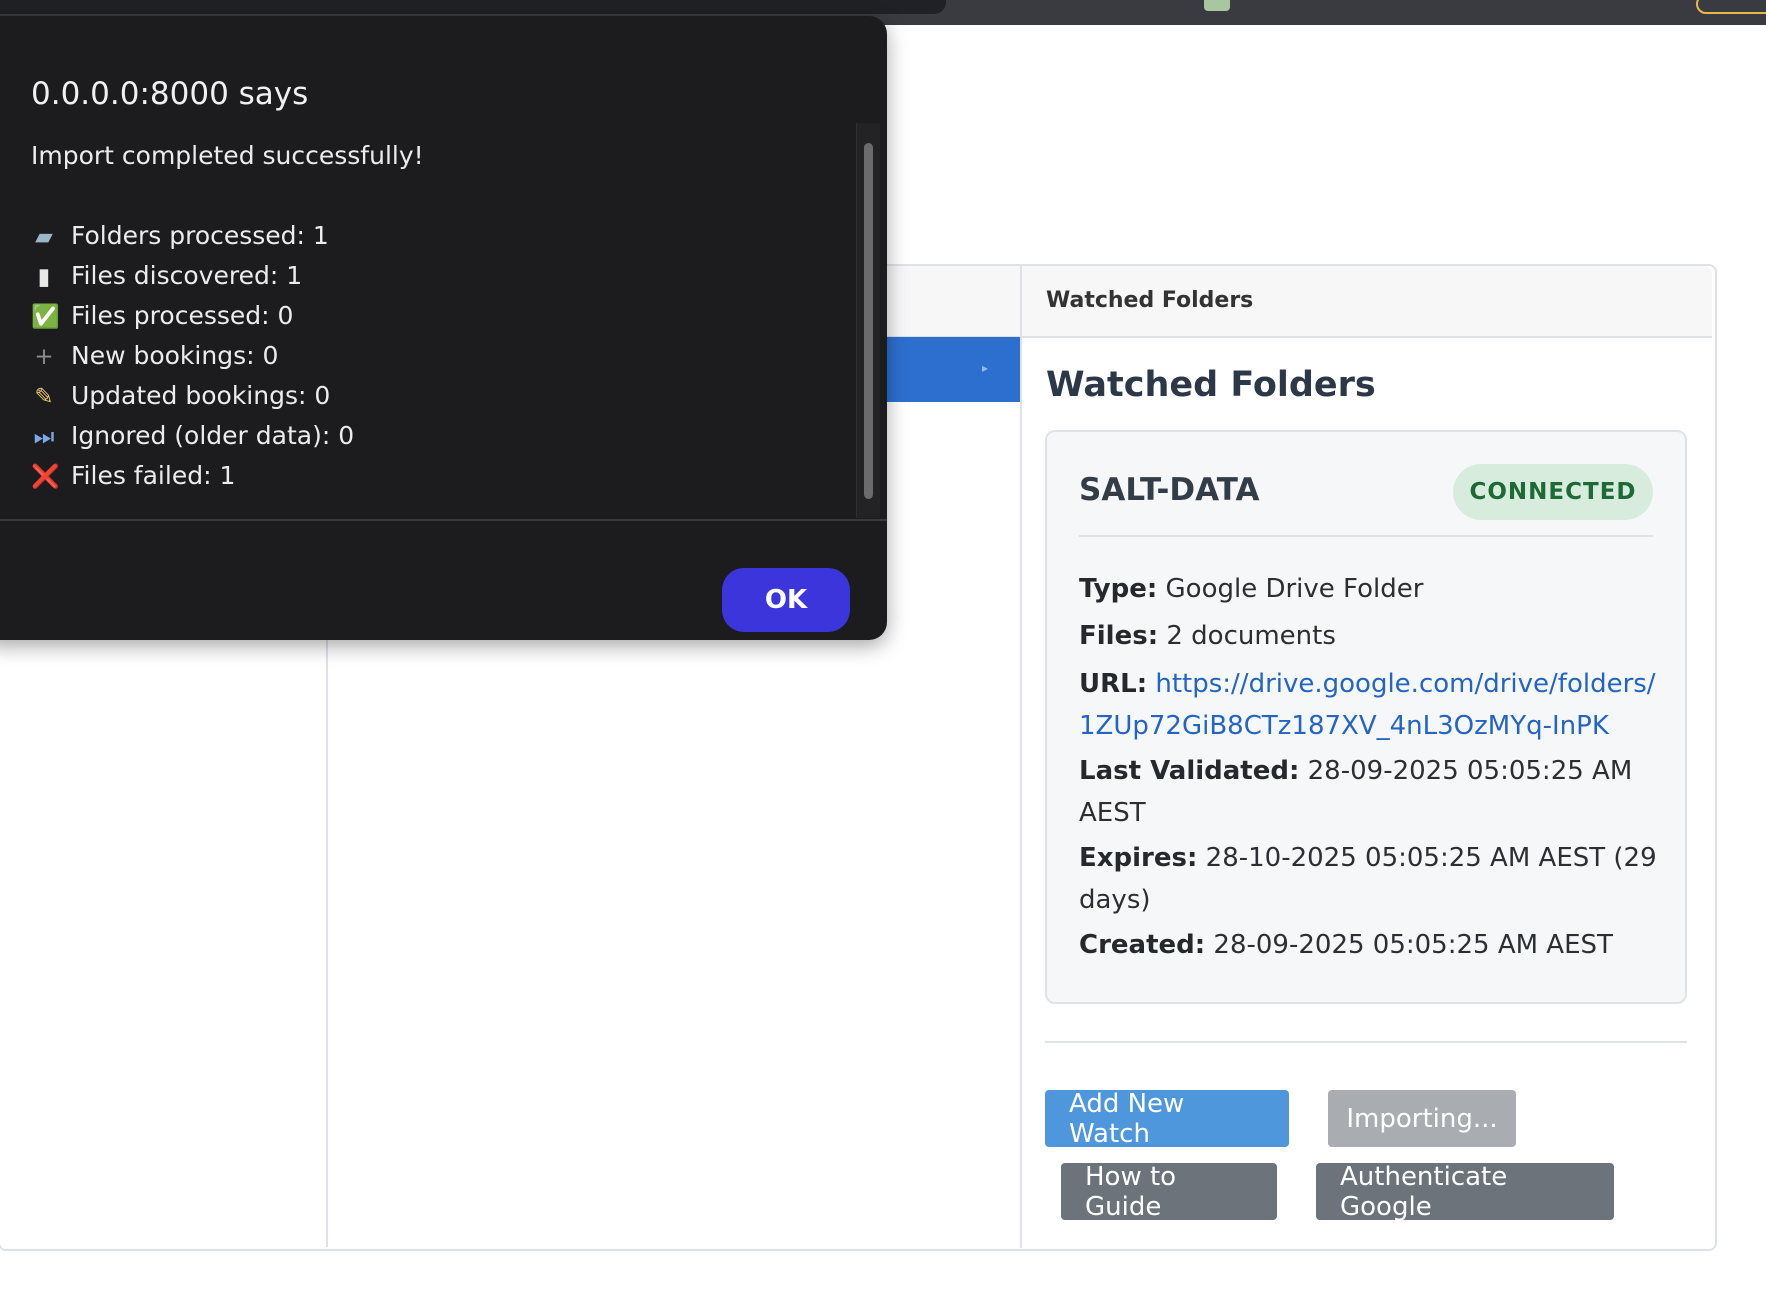  What do you see at coordinates (1366, 1042) in the screenshot?
I see `panel-divider` at bounding box center [1366, 1042].